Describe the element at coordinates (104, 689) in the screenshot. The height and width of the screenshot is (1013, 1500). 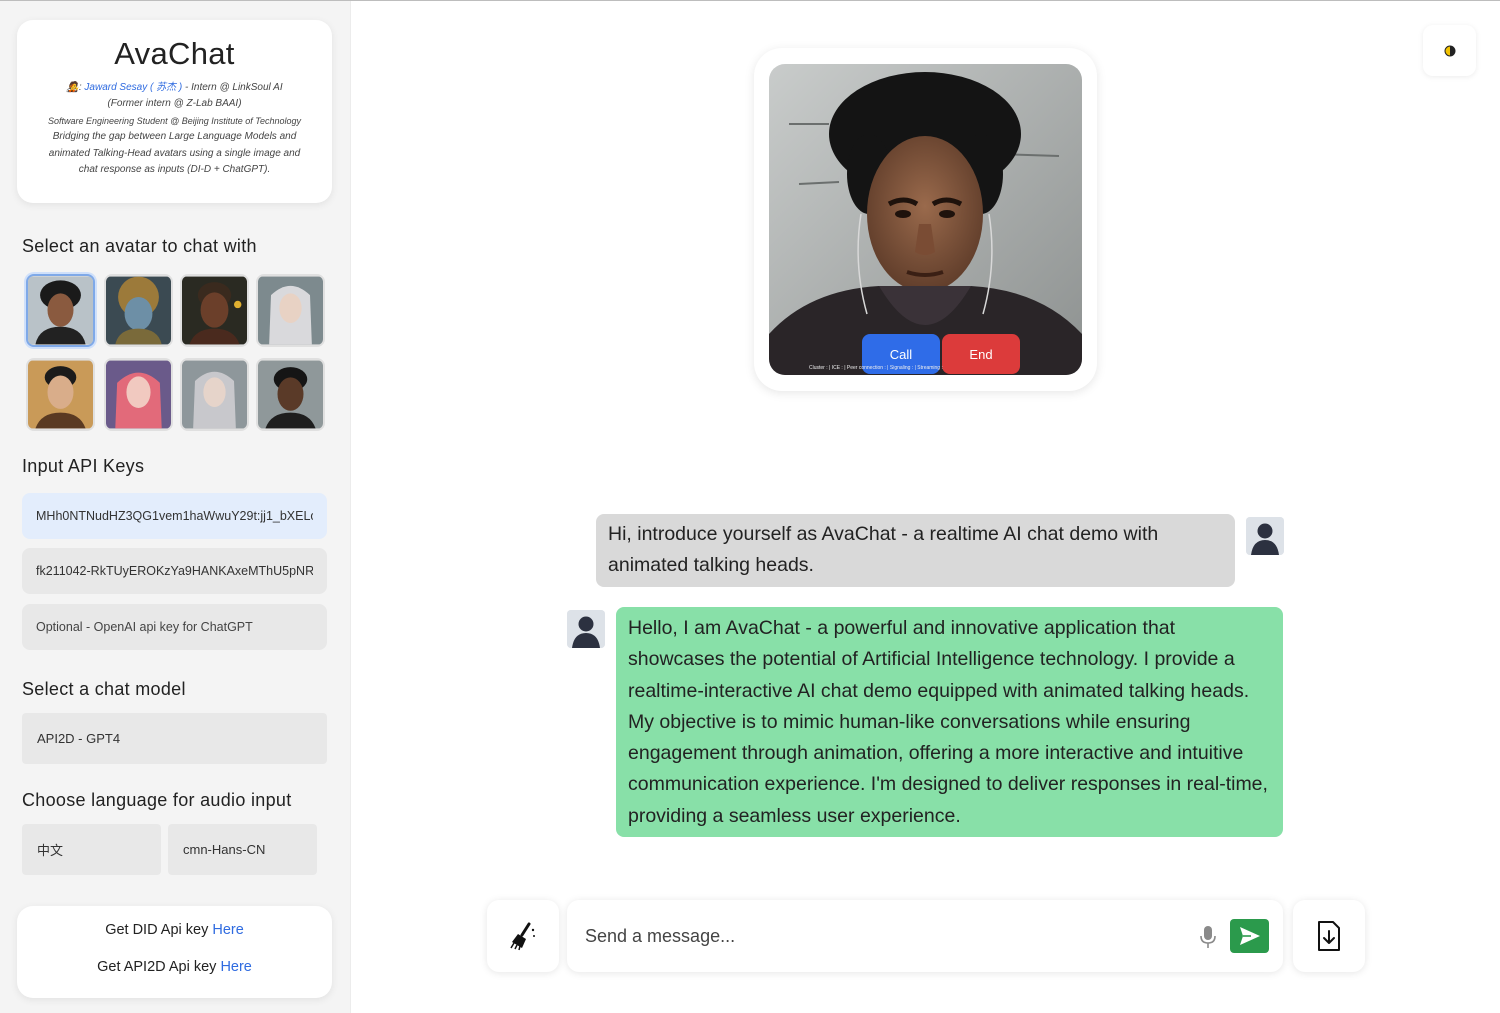
I see `chat-model-label: Select a chat model` at that location.